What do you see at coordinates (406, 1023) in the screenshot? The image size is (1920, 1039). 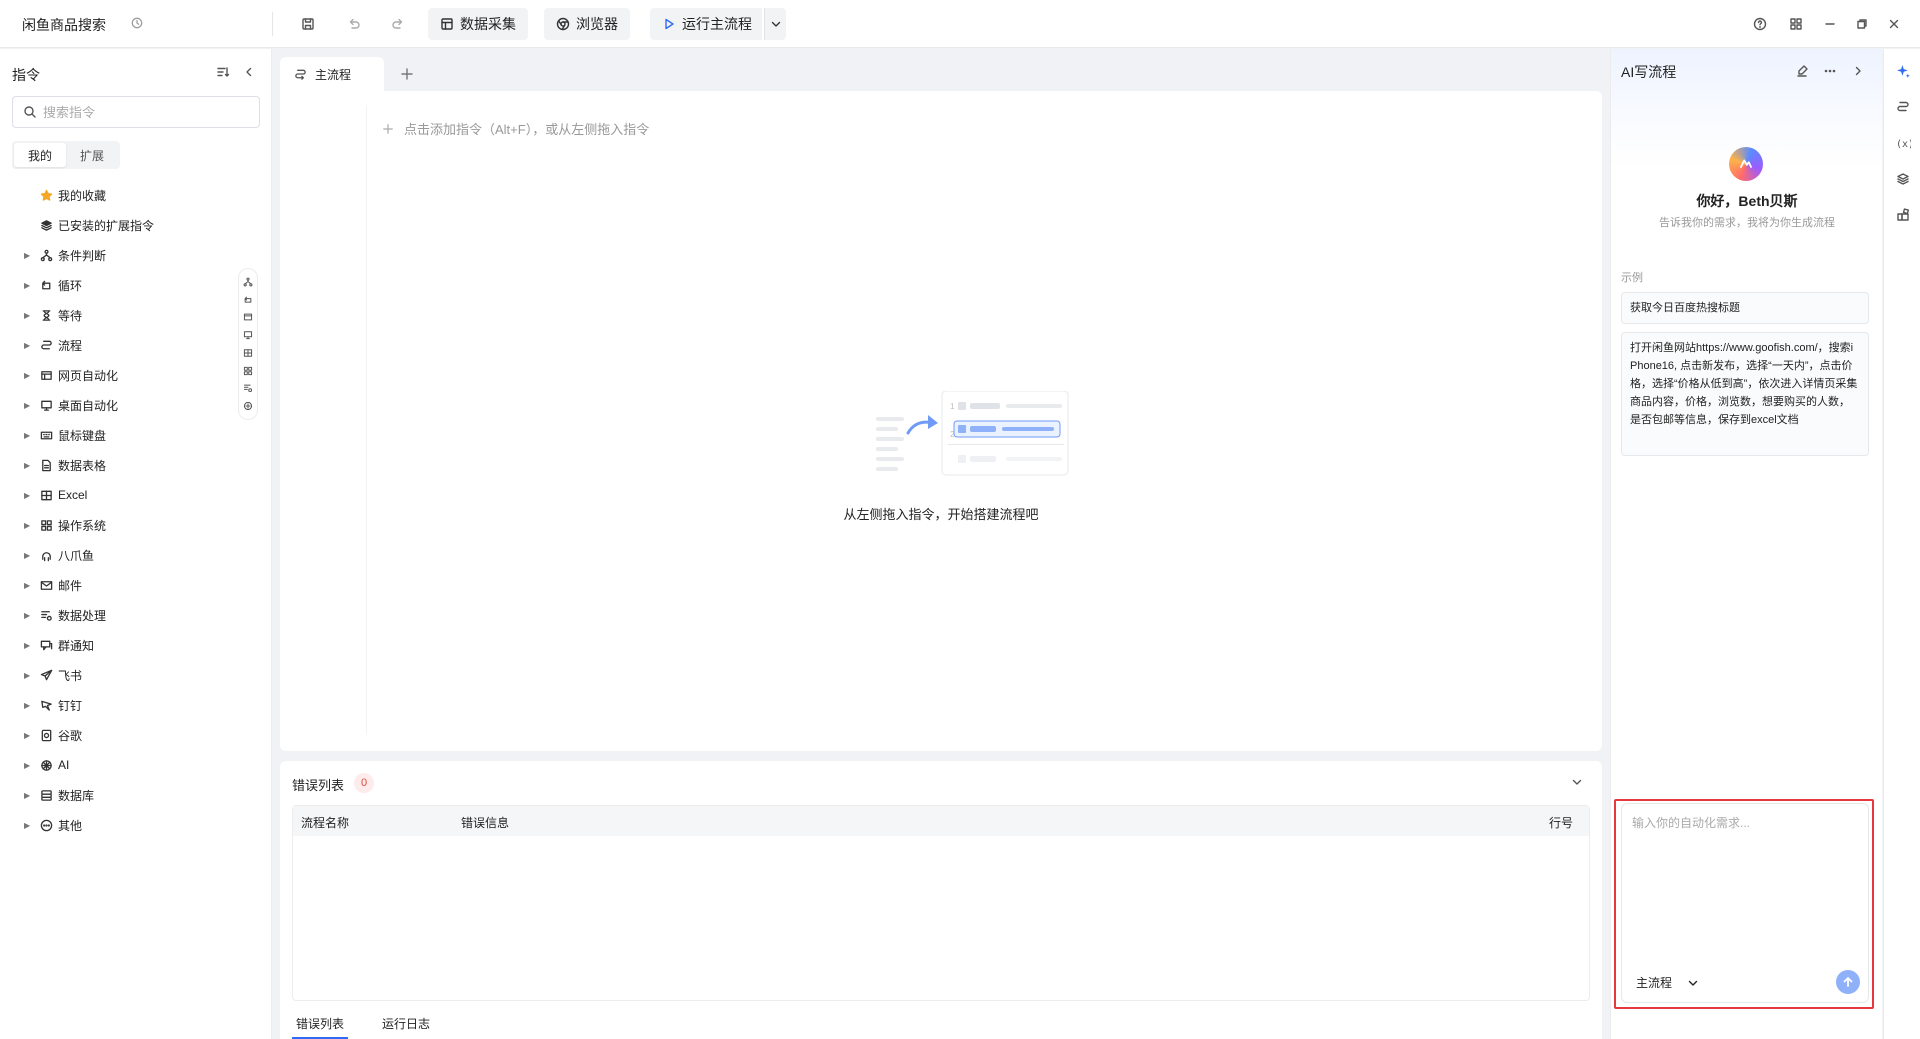 I see `tab-run-log: 运行日志` at bounding box center [406, 1023].